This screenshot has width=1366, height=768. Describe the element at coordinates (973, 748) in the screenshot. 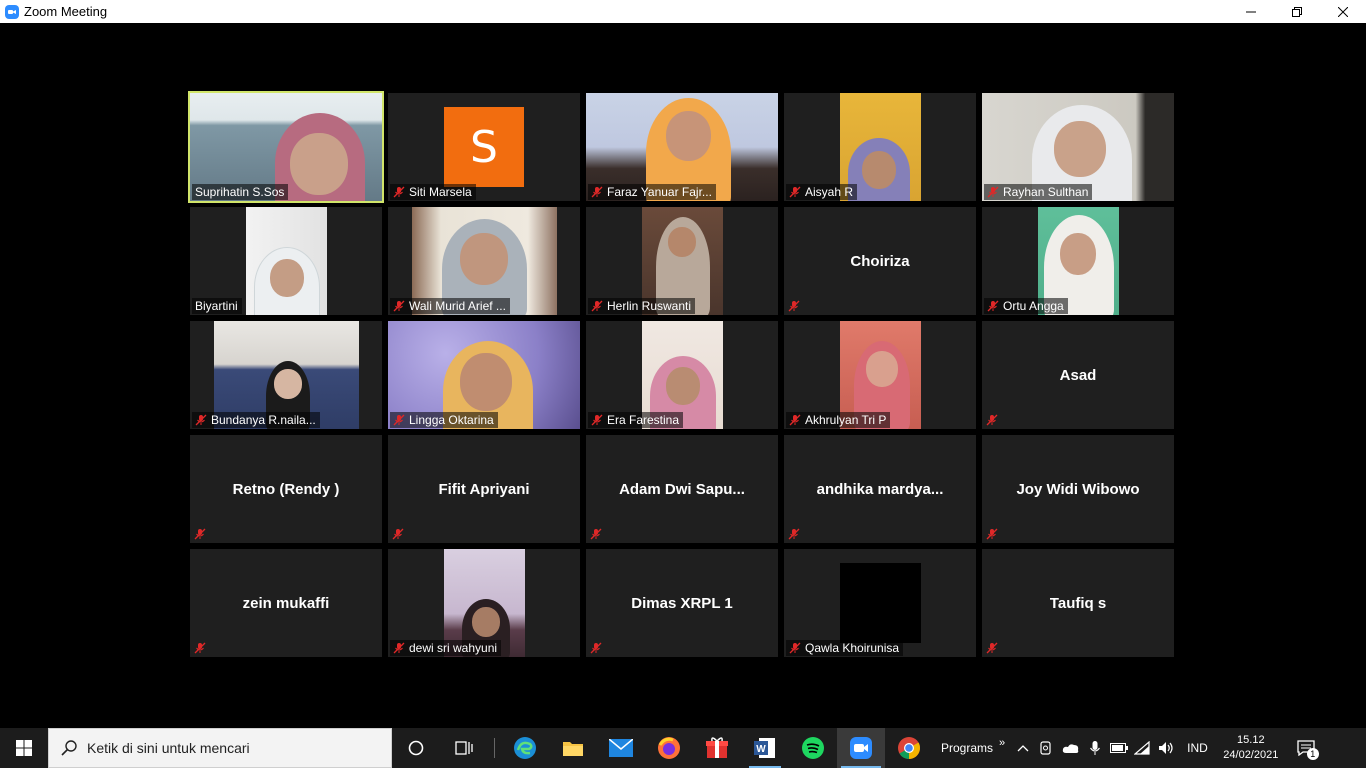

I see `programs-toolbar: Programs »` at that location.